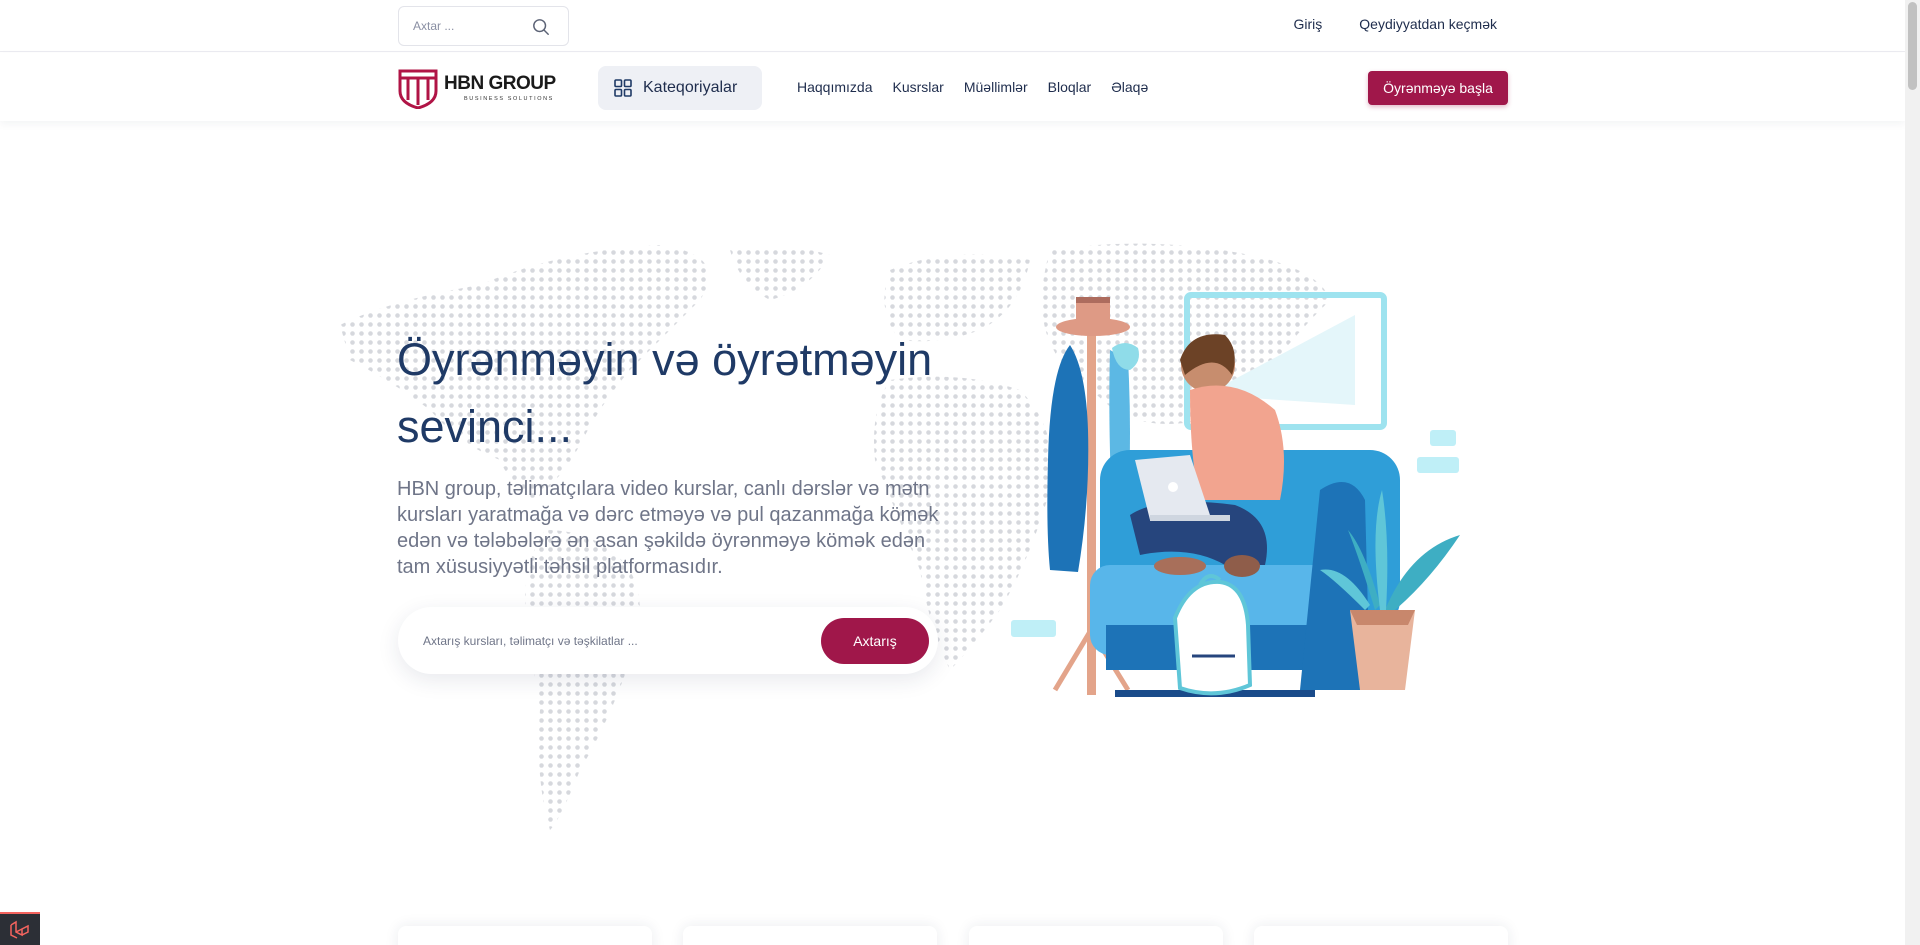 The height and width of the screenshot is (945, 1920). I want to click on categories-button: Kateqoriyalar, so click(680, 88).